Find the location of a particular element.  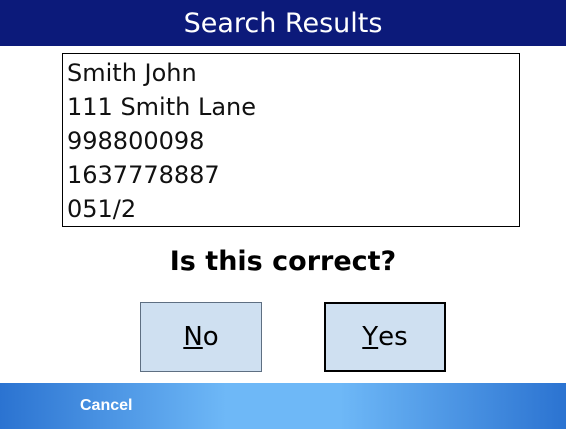

result-code: 051/2 is located at coordinates (102, 209).